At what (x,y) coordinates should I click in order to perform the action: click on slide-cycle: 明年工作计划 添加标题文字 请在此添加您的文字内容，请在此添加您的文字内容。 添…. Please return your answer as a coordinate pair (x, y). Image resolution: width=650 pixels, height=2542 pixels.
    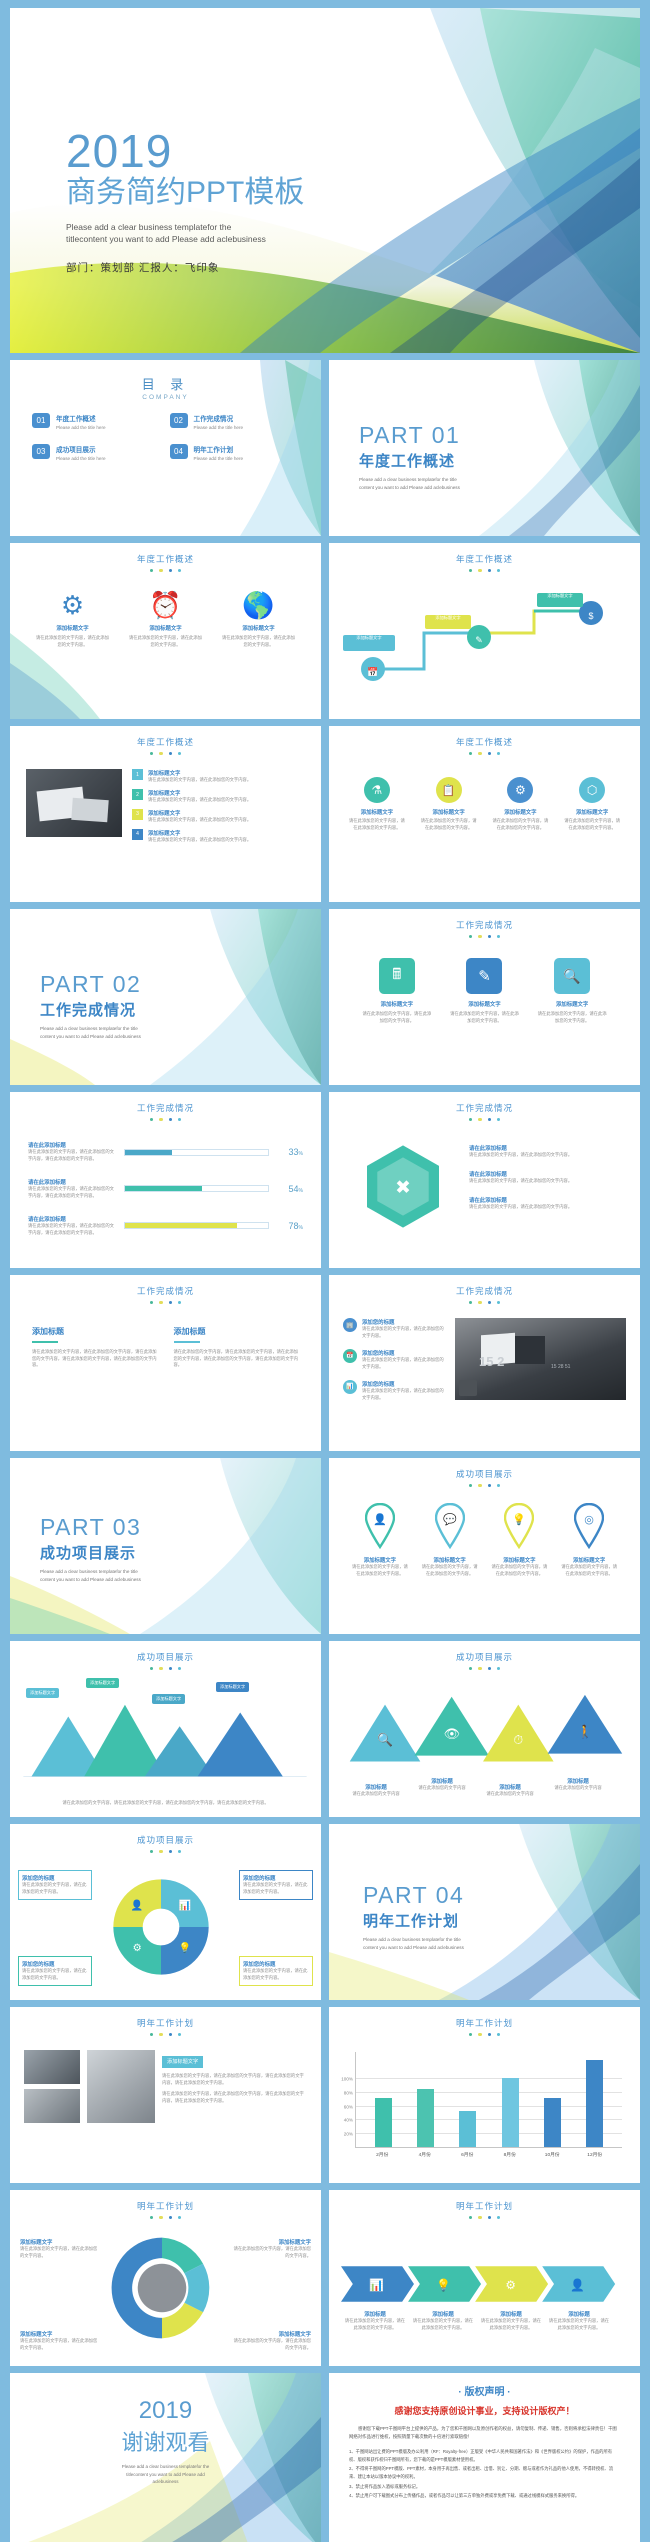
    Looking at the image, I should click on (165, 2278).